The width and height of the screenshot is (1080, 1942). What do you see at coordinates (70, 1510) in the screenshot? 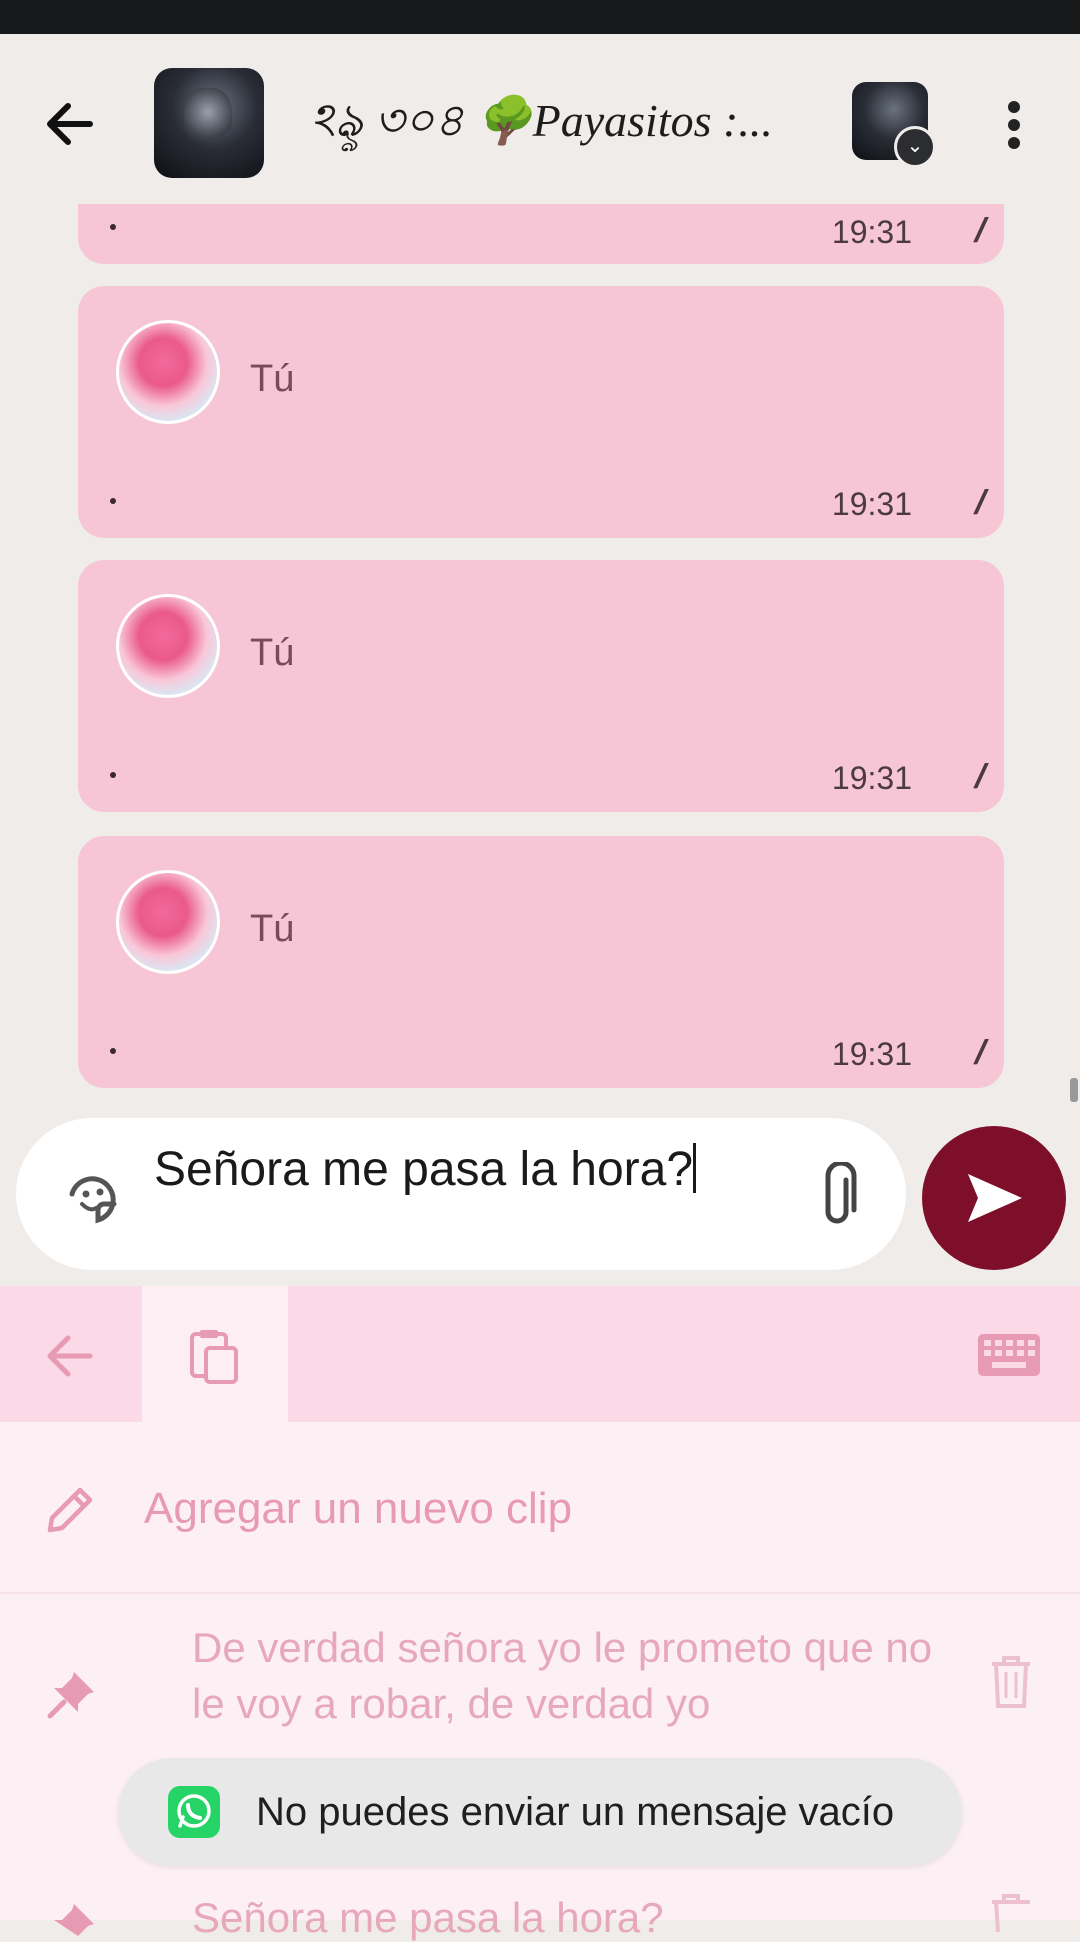
I see `pencil-icon` at bounding box center [70, 1510].